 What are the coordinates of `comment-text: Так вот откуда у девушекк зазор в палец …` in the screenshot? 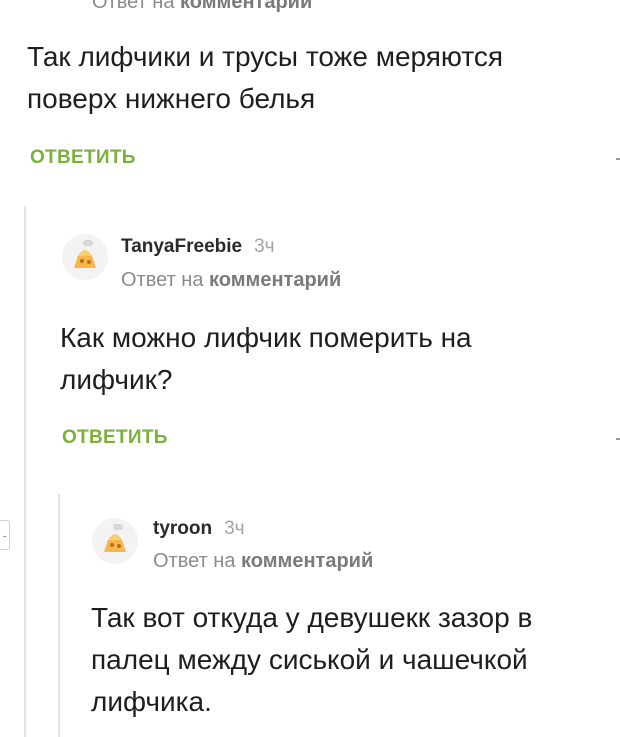 It's located at (311, 660).